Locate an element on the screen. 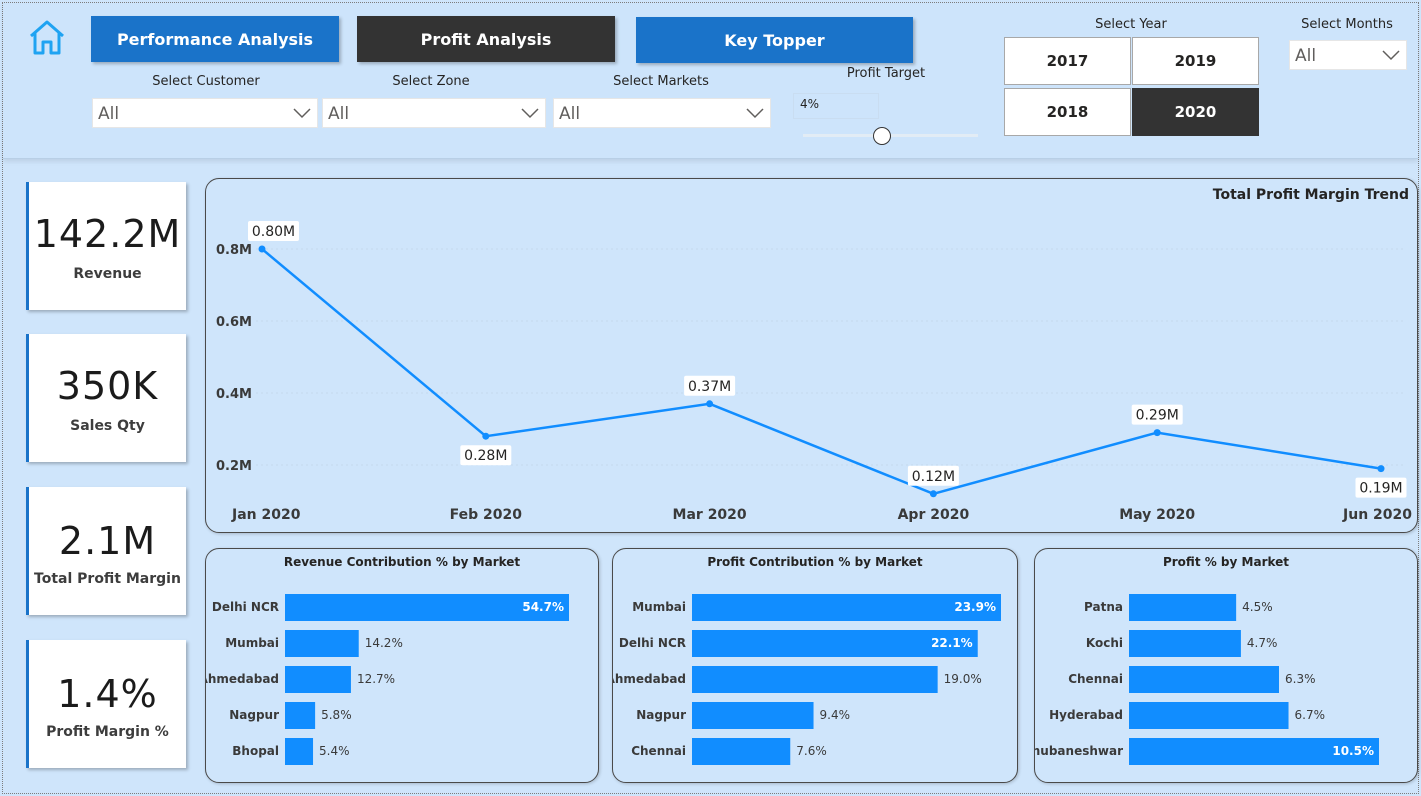 This screenshot has height=796, width=1421. bar-value-label: 19.0% is located at coordinates (963, 679).